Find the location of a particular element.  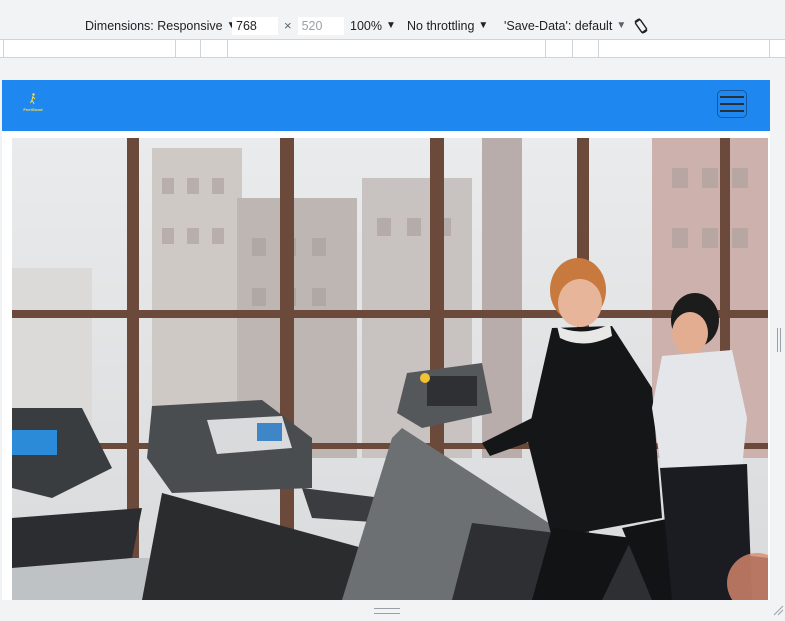

site-logo: FeelGood is located at coordinates (33, 104).